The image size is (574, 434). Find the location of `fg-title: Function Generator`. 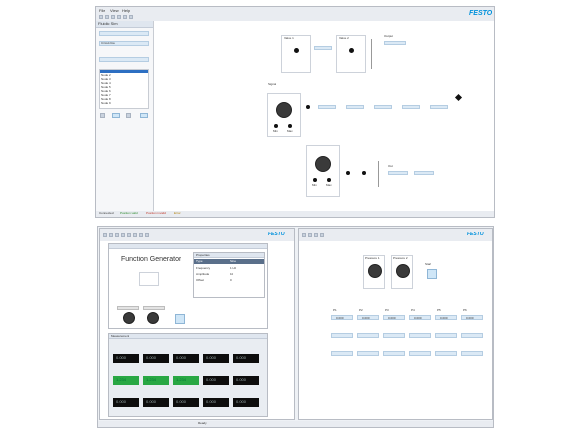

fg-title: Function Generator is located at coordinates (151, 259).